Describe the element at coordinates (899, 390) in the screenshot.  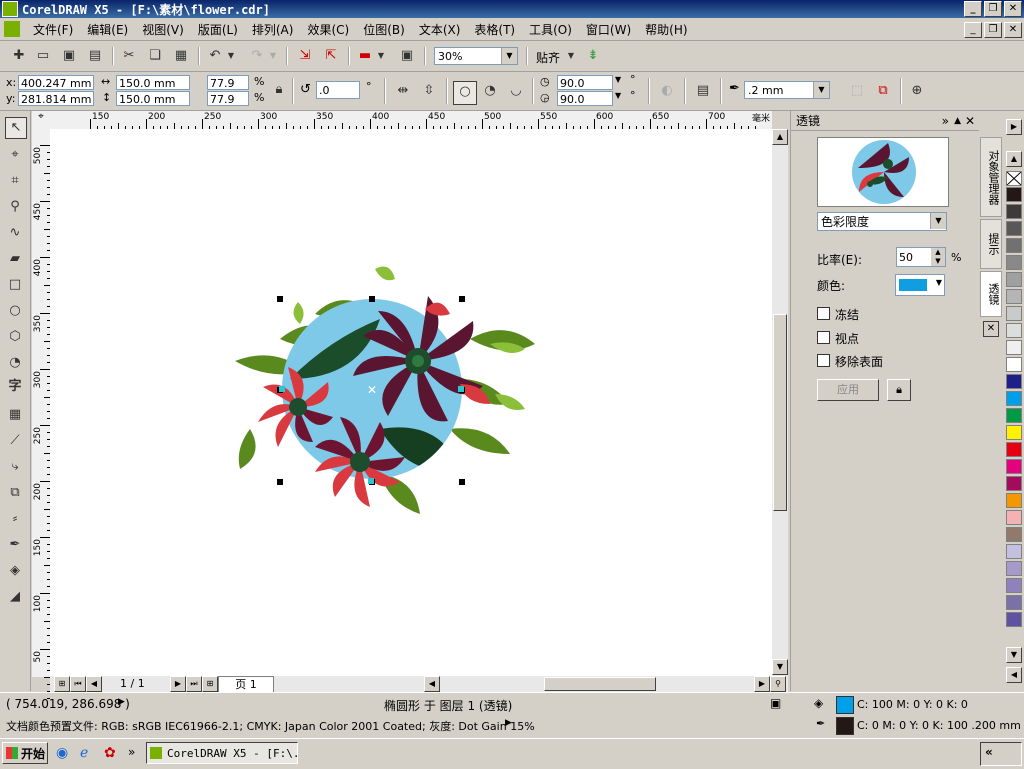
I see `lock-icon: 🔒︎` at that location.